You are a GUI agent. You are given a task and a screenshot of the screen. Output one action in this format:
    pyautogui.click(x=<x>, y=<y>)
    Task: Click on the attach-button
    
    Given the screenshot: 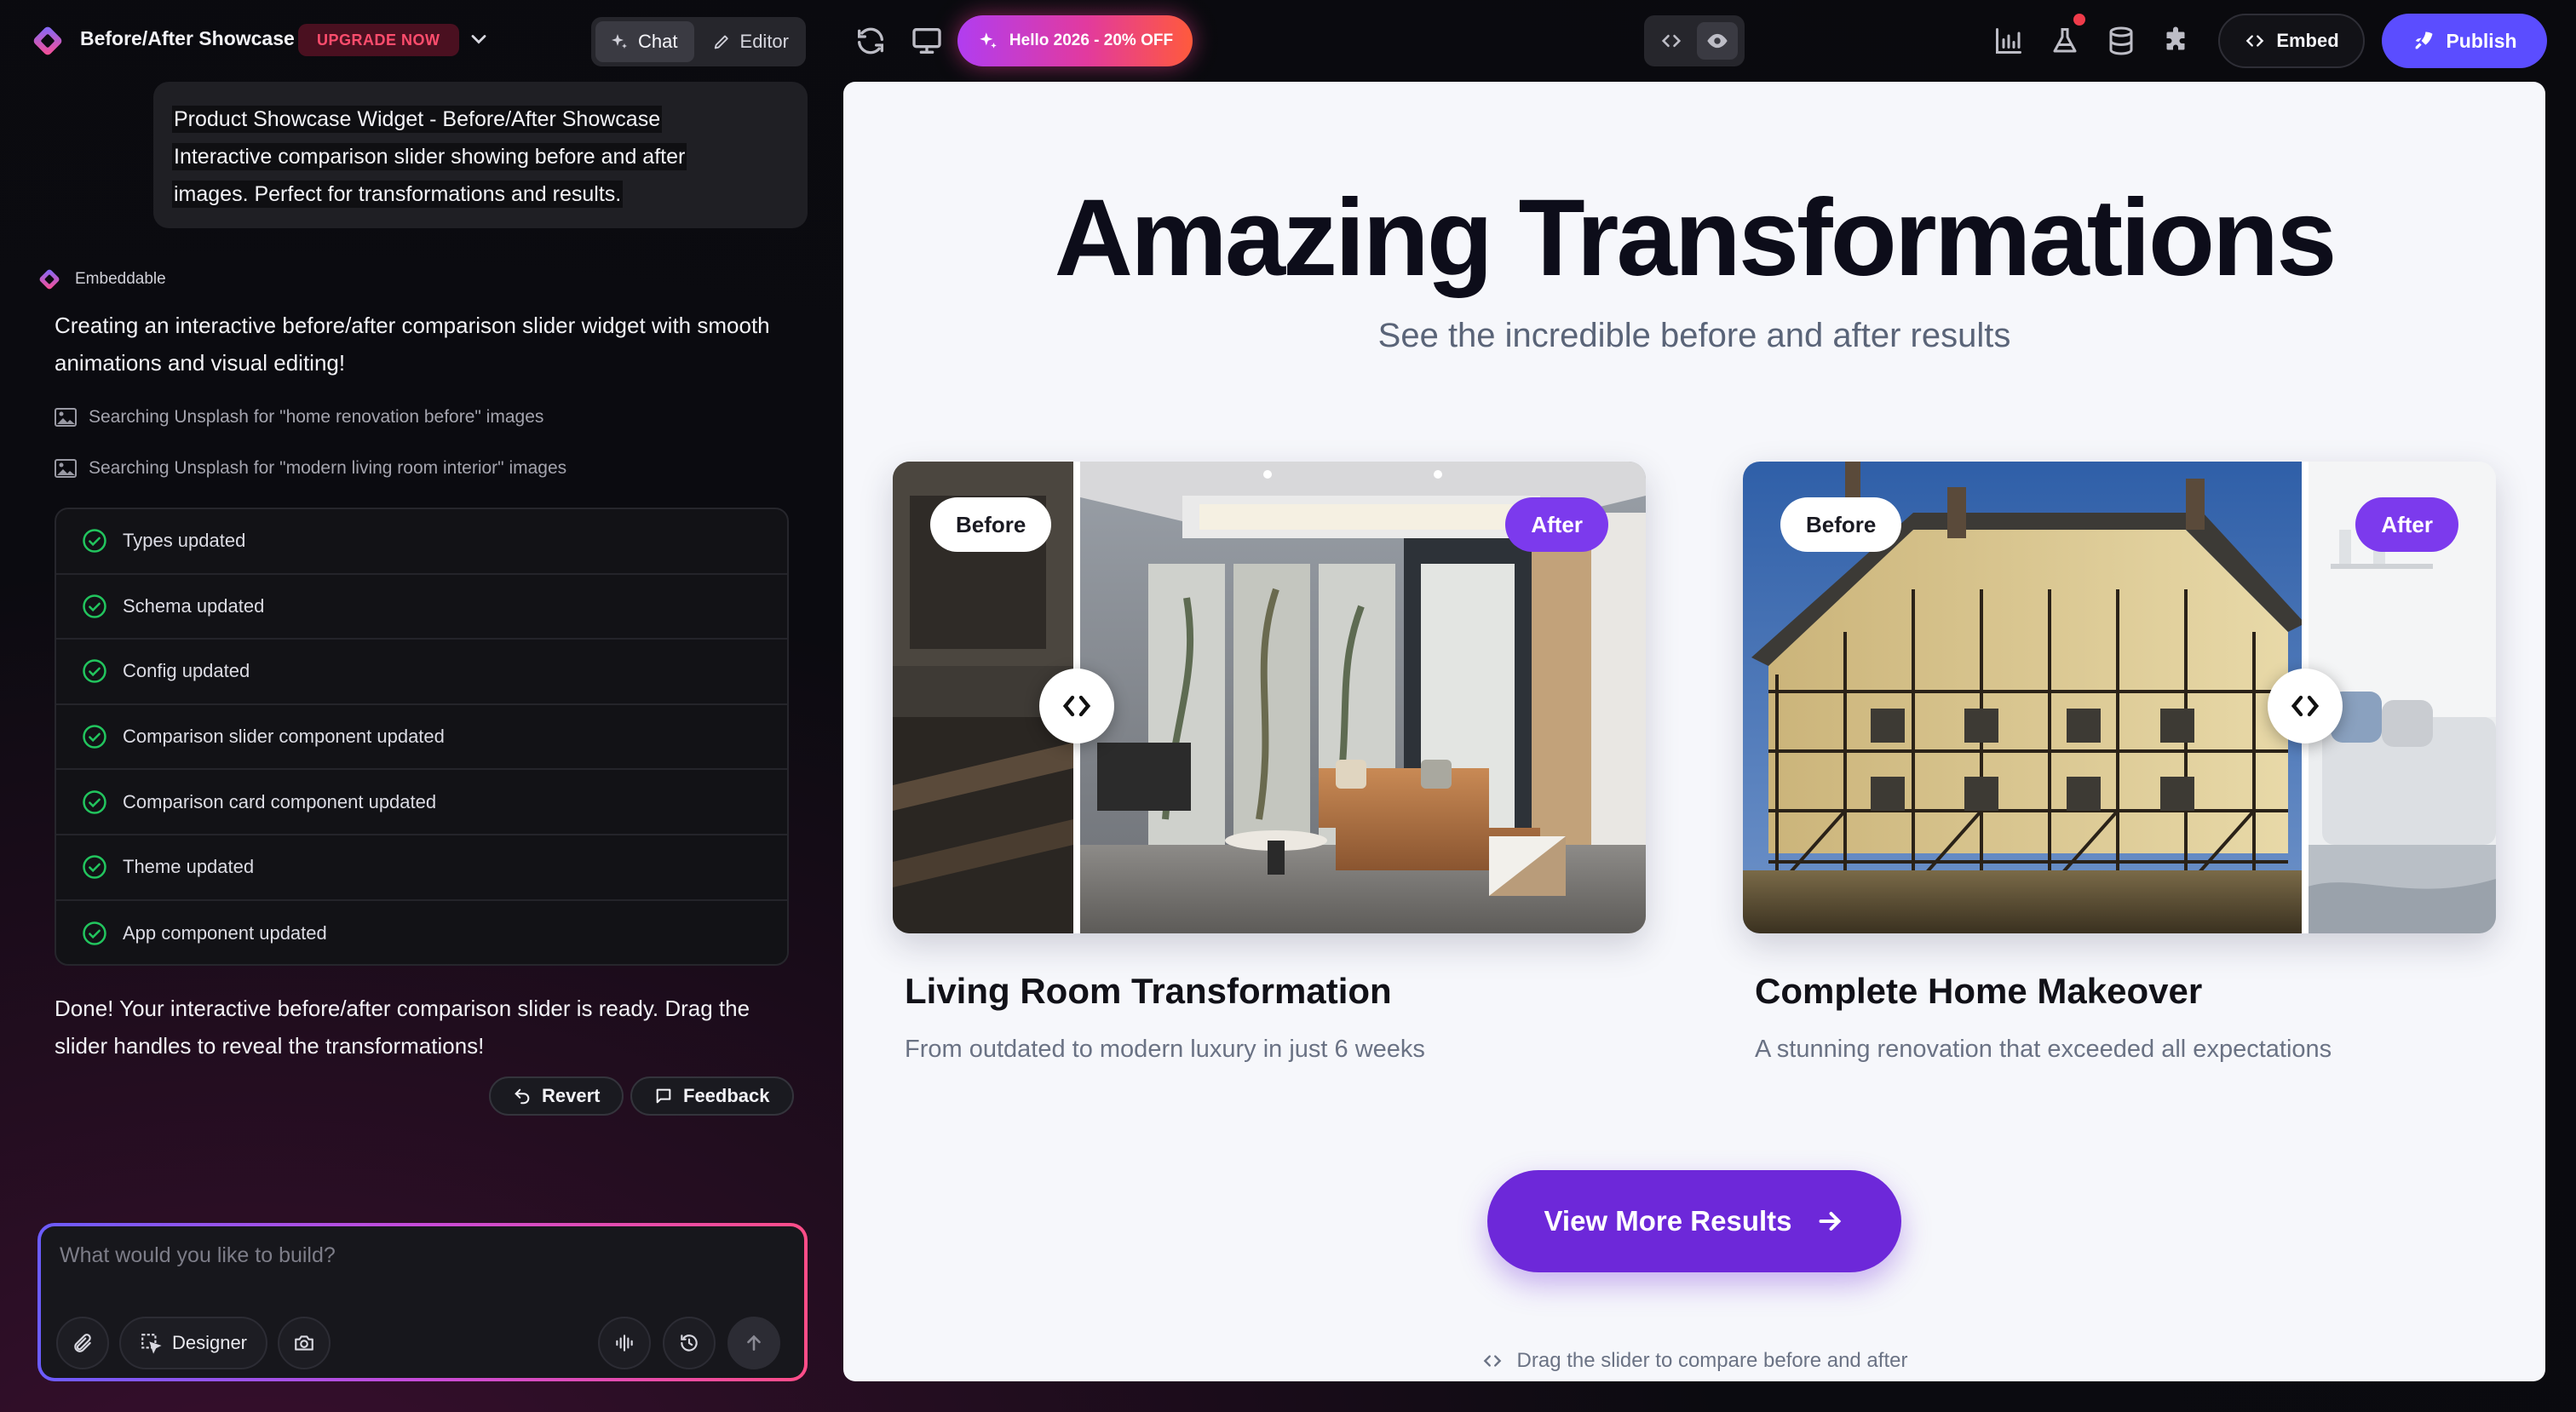 What is the action you would take?
    pyautogui.click(x=83, y=1343)
    